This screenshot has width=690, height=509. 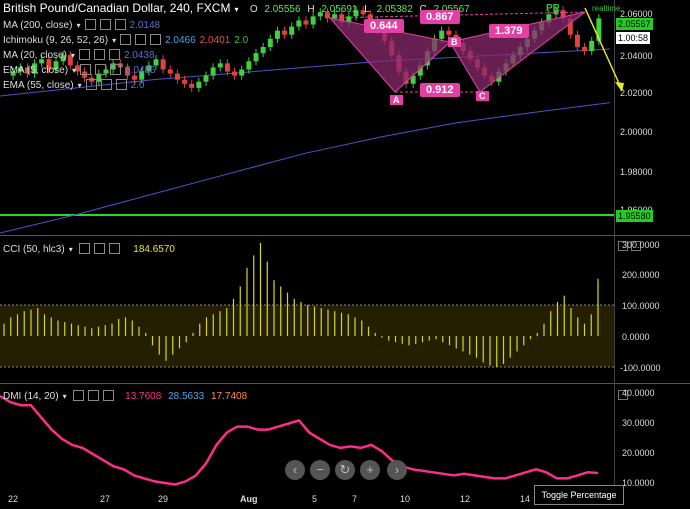 What do you see at coordinates (115, 248) in the screenshot?
I see `cci-close-icon` at bounding box center [115, 248].